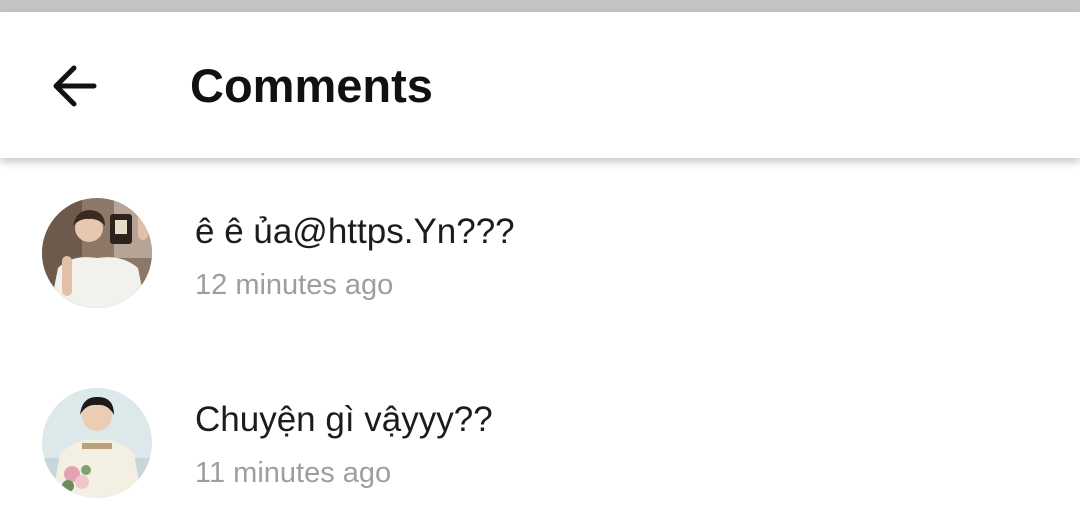 The width and height of the screenshot is (1080, 513). Describe the element at coordinates (311, 85) in the screenshot. I see `page-title: Comments` at that location.